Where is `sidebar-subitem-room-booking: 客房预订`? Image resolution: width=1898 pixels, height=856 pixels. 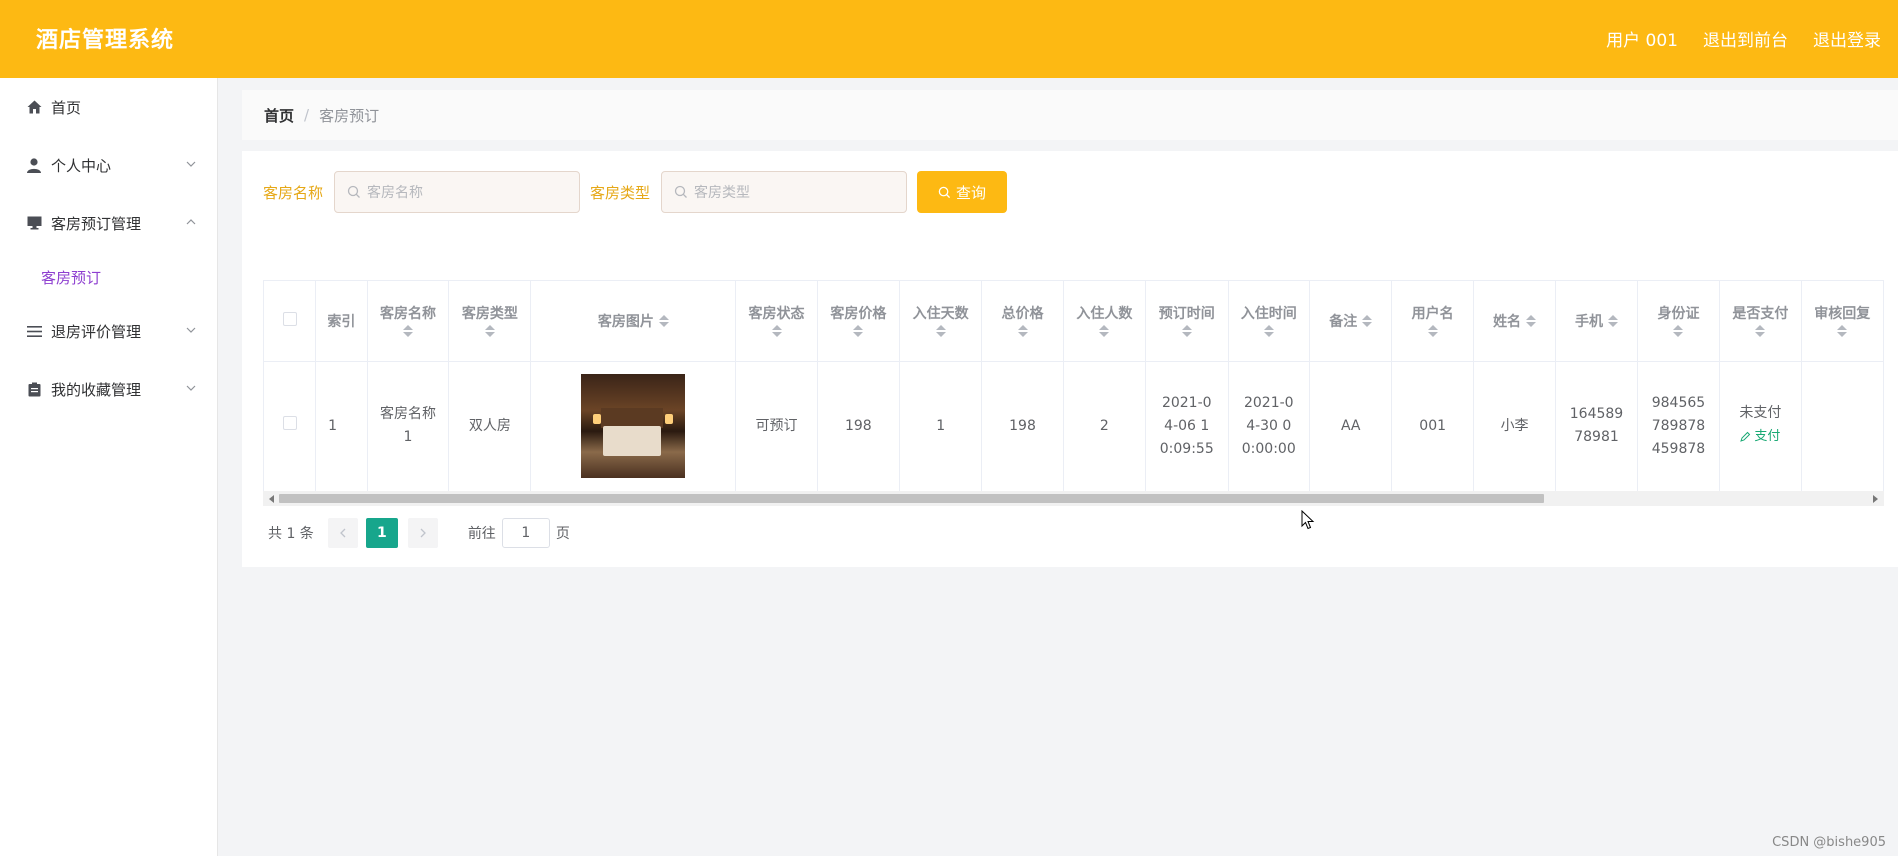
sidebar-subitem-room-booking: 客房预订 is located at coordinates (108, 277).